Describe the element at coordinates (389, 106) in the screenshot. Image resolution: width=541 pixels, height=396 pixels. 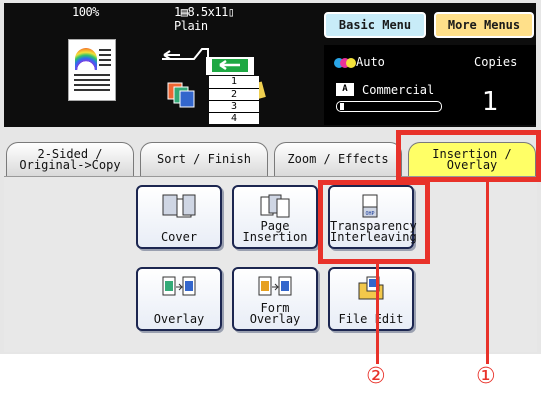
I see `density-bar` at that location.